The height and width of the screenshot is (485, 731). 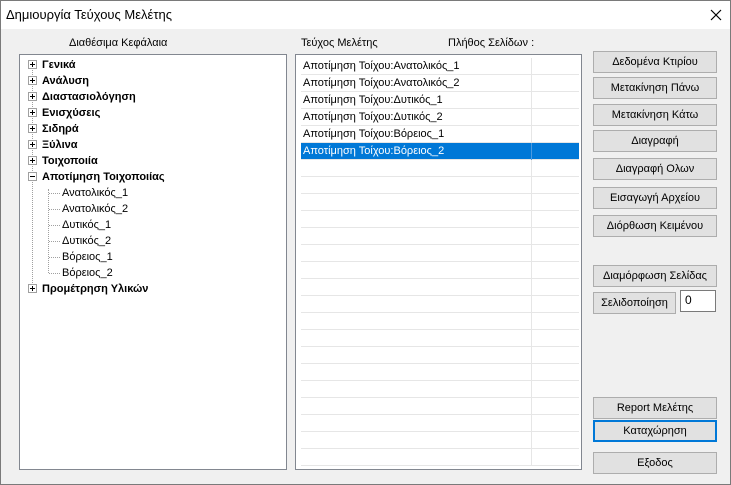 What do you see at coordinates (491, 43) in the screenshot?
I see `page-count-label: Πλήθος Σελίδων :` at bounding box center [491, 43].